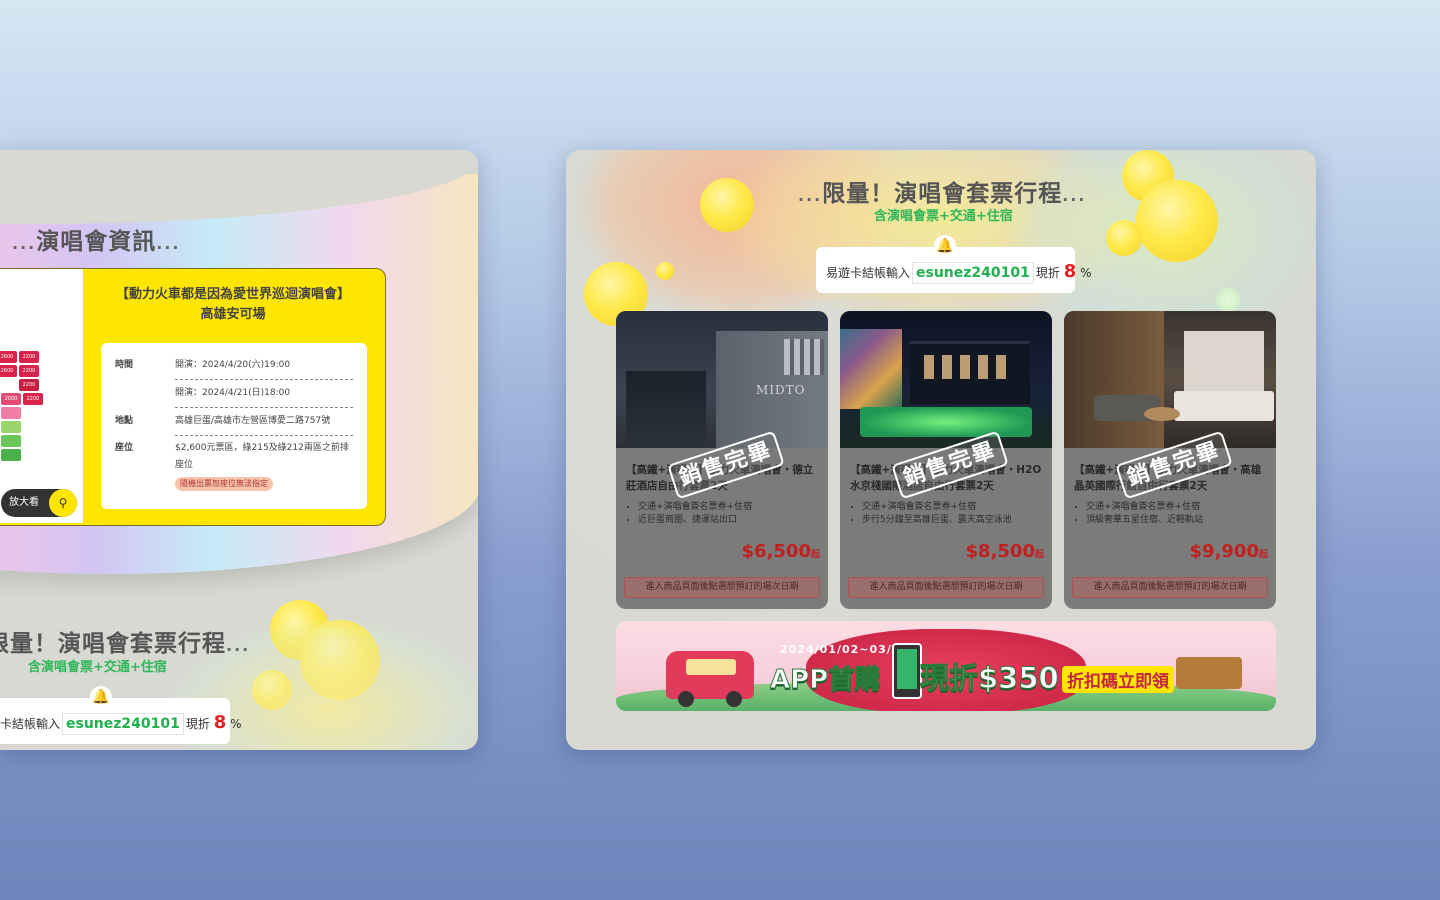 The width and height of the screenshot is (1440, 900). Describe the element at coordinates (63, 503) in the screenshot. I see `magnifier-icon: ⚲` at that location.